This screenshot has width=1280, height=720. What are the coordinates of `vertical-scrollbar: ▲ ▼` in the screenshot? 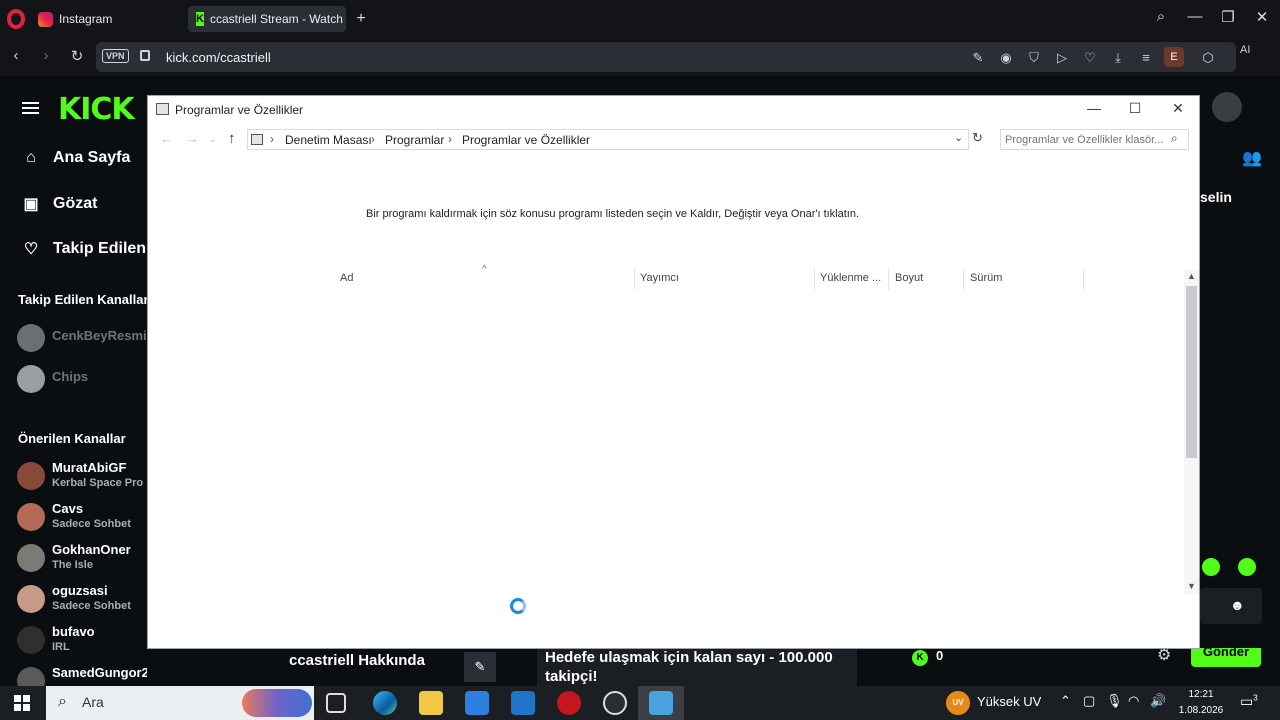 It's located at (1191, 432).